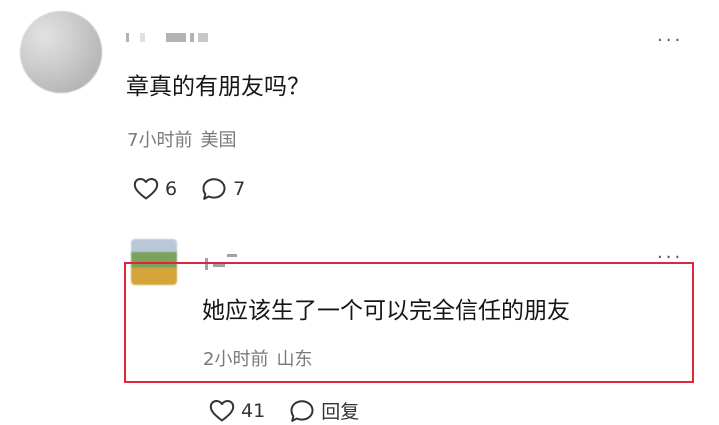 This screenshot has width=719, height=425. I want to click on reply-time: 2小时前, so click(236, 359).